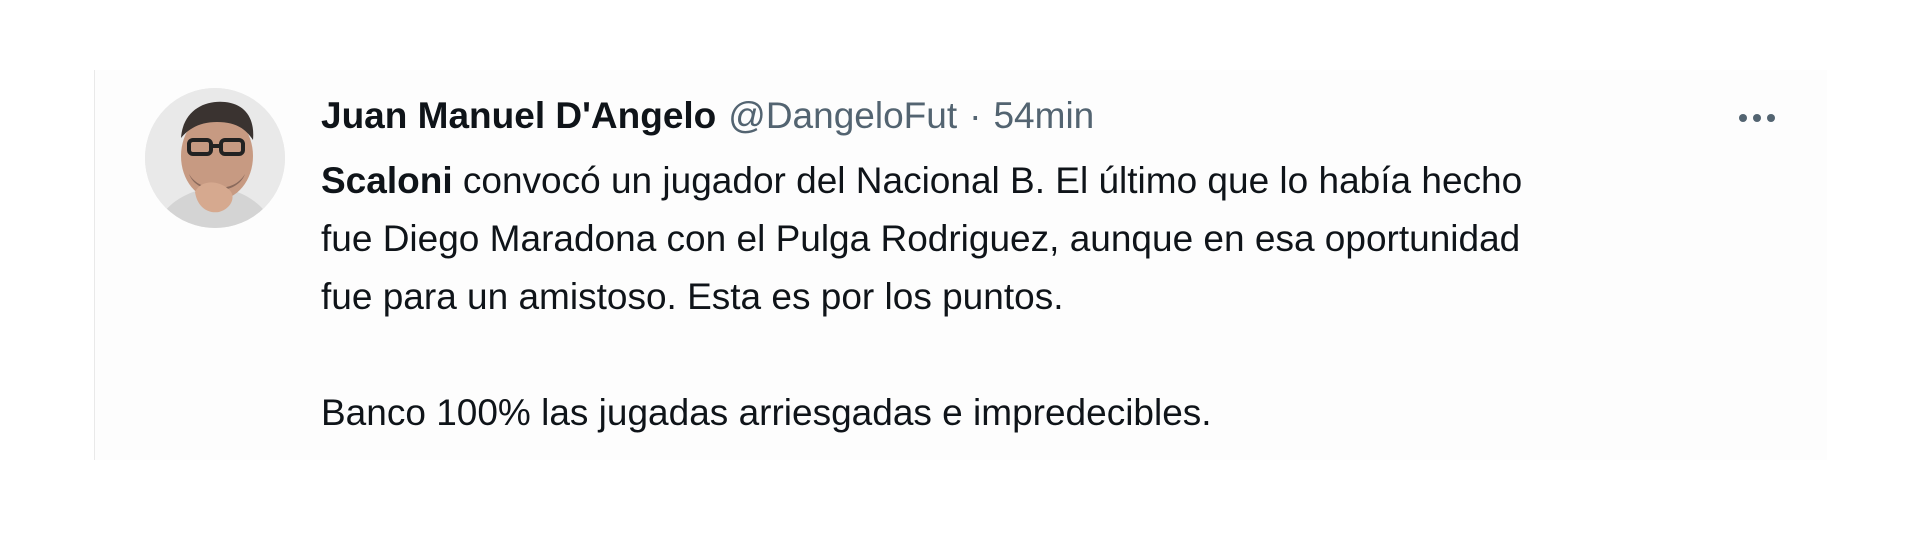 This screenshot has height=534, width=1920. What do you see at coordinates (518, 116) in the screenshot?
I see `author-display-name: Juan Manuel D'Angelo` at bounding box center [518, 116].